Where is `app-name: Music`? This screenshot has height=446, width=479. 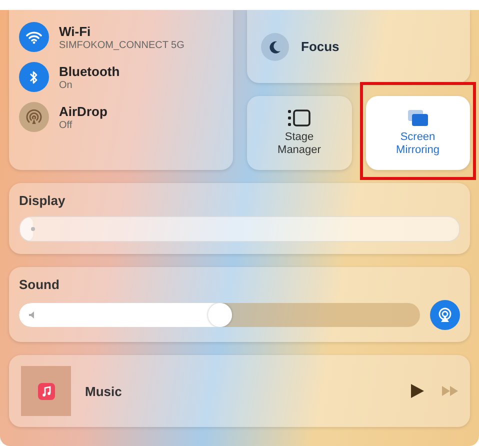 app-name: Music is located at coordinates (104, 391).